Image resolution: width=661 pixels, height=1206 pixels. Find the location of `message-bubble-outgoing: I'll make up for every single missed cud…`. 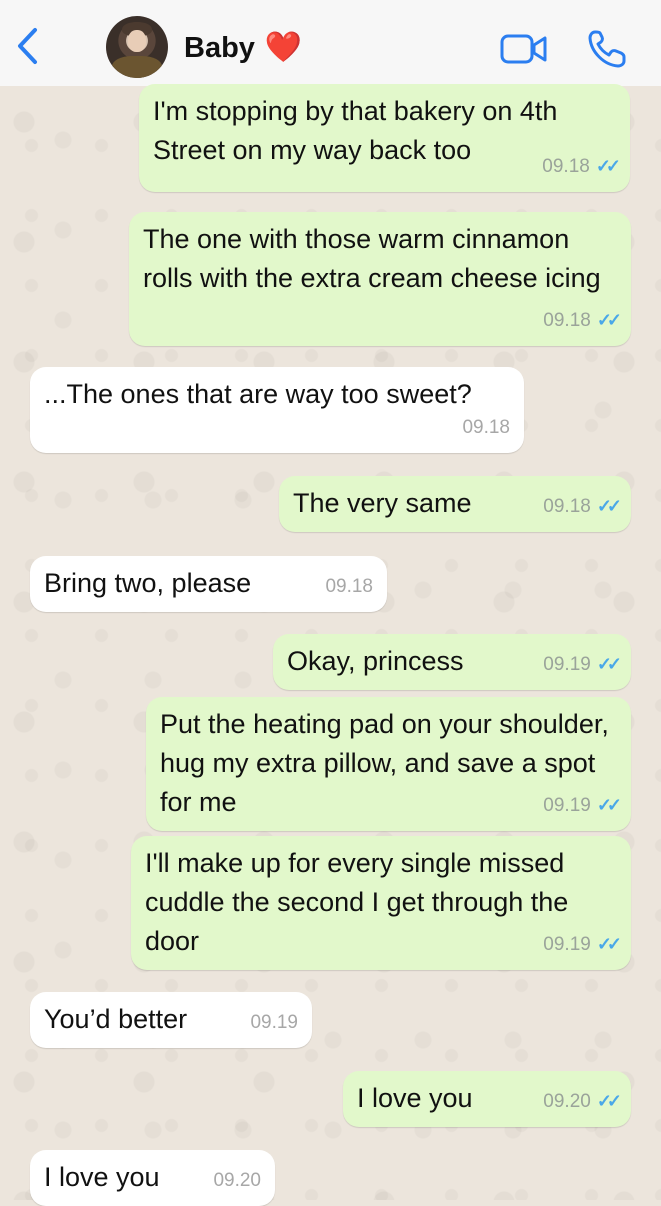

message-bubble-outgoing: I'll make up for every single missed cud… is located at coordinates (381, 903).